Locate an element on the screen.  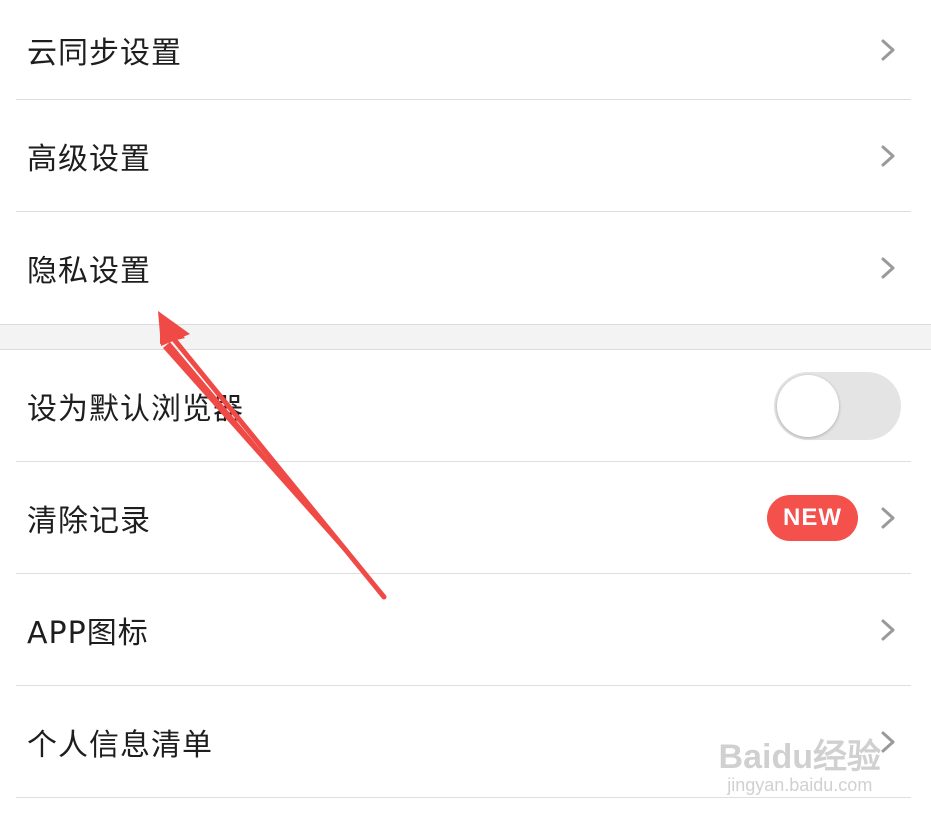
row-cloud-sync-settings: 云同步设置 is located at coordinates (465, 50).